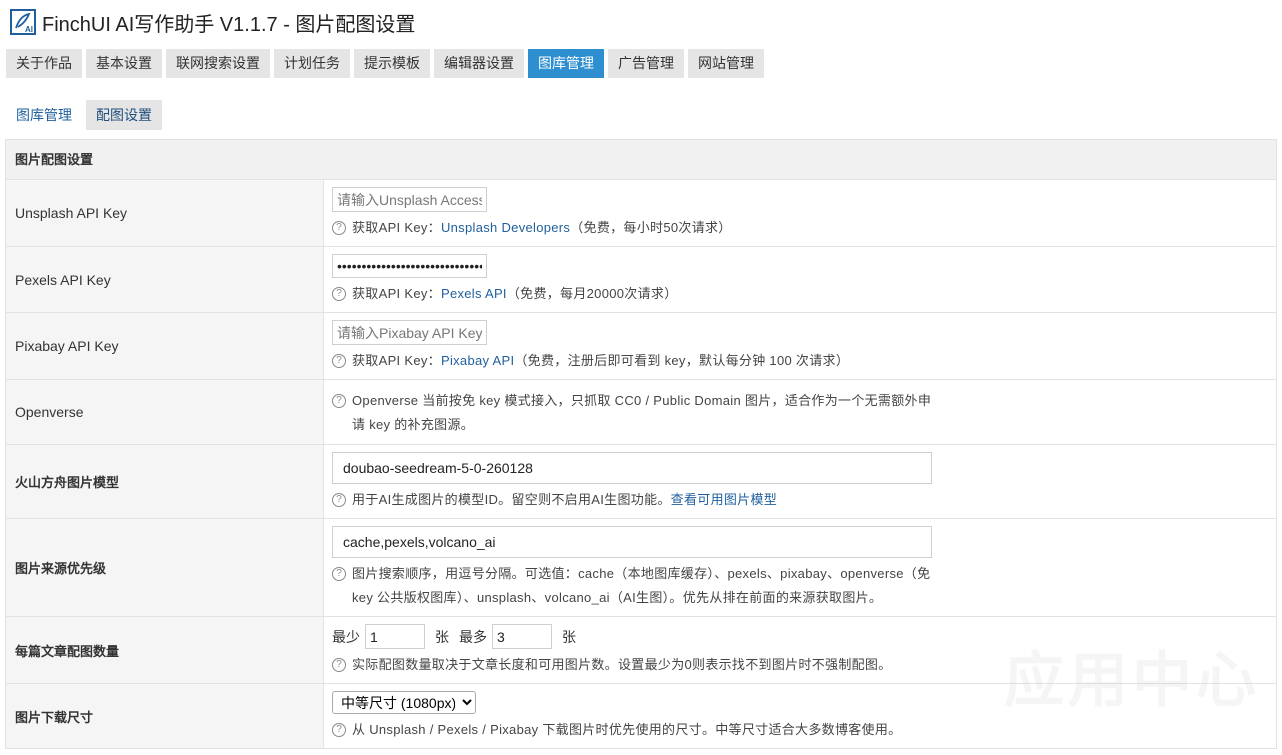 The height and width of the screenshot is (755, 1282). I want to click on max-count-input, so click(522, 636).